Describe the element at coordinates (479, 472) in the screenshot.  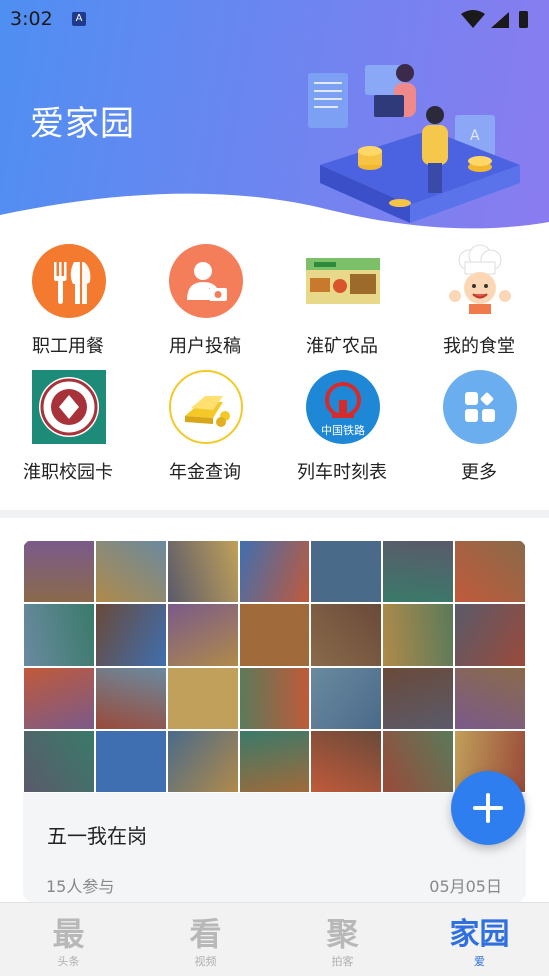
I see `shortcut-label: 更多` at that location.